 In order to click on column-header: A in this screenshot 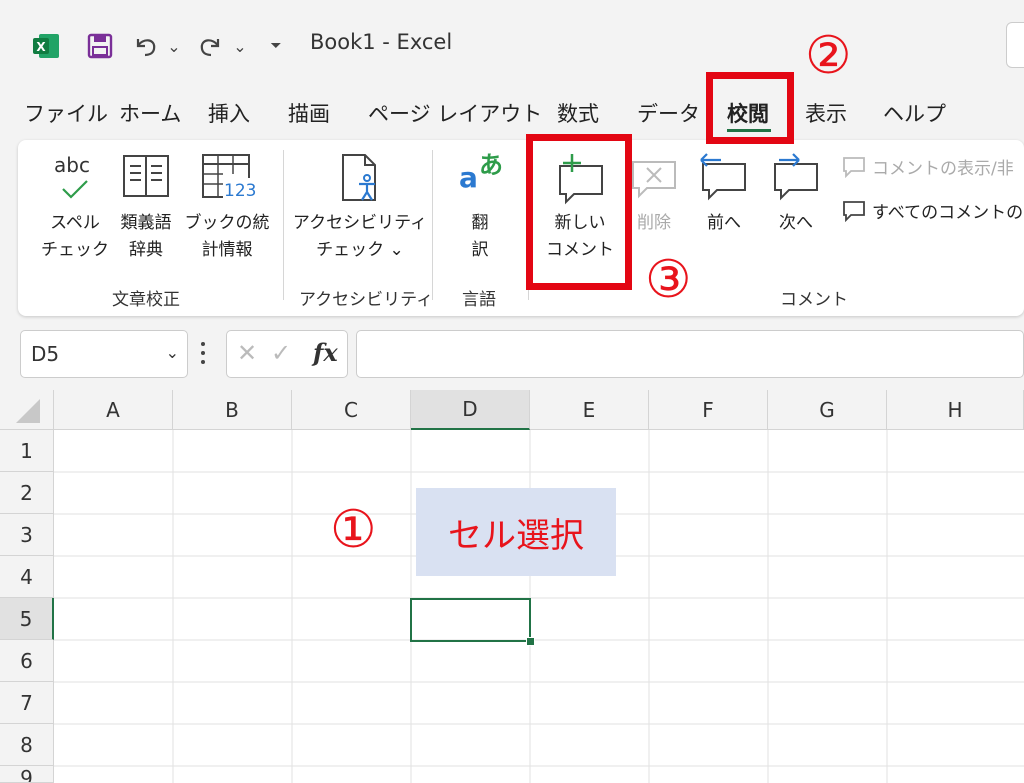, I will do `click(113, 410)`.